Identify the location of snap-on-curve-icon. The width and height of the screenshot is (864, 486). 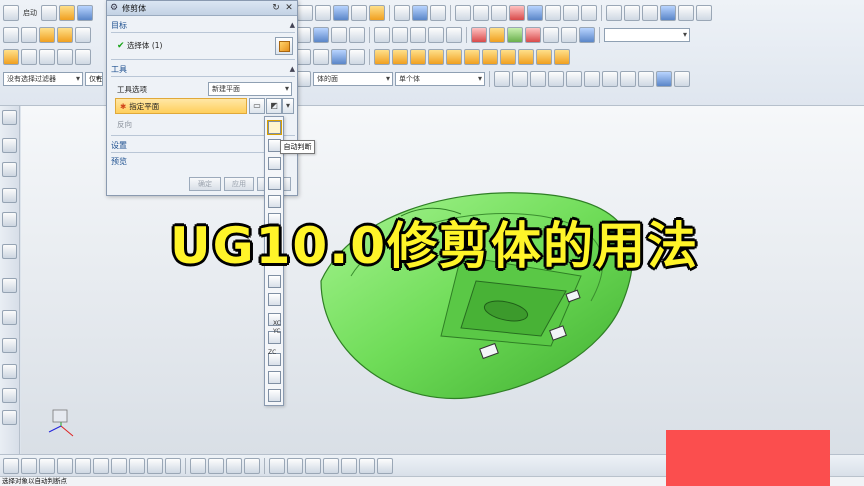
(664, 79).